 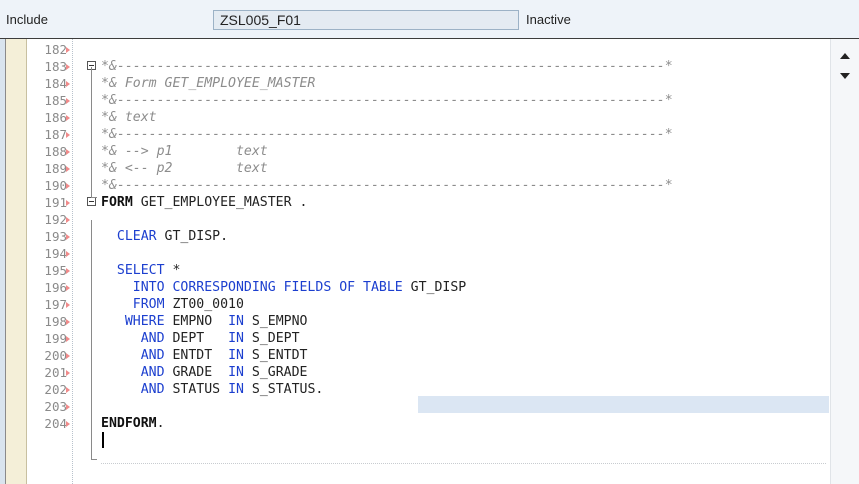 I want to click on code-text: WHERE EMPNO IN S_EMPNO, so click(x=204, y=321).